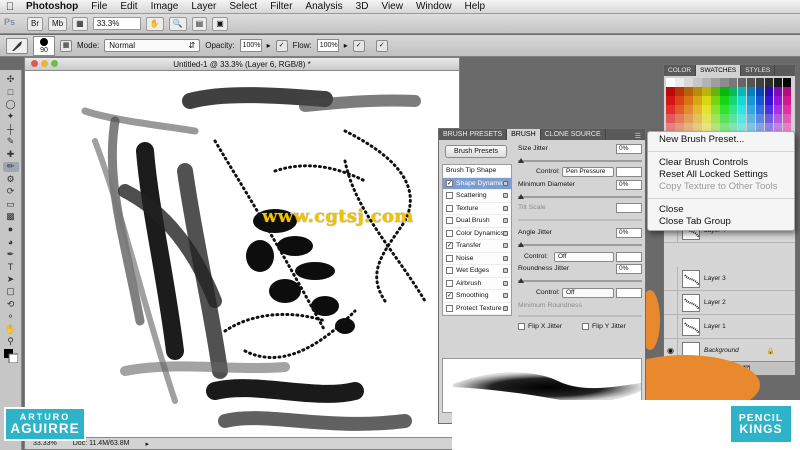 The height and width of the screenshot is (450, 800). I want to click on 3d-orbit-tool-icon: ⚬, so click(11, 317).